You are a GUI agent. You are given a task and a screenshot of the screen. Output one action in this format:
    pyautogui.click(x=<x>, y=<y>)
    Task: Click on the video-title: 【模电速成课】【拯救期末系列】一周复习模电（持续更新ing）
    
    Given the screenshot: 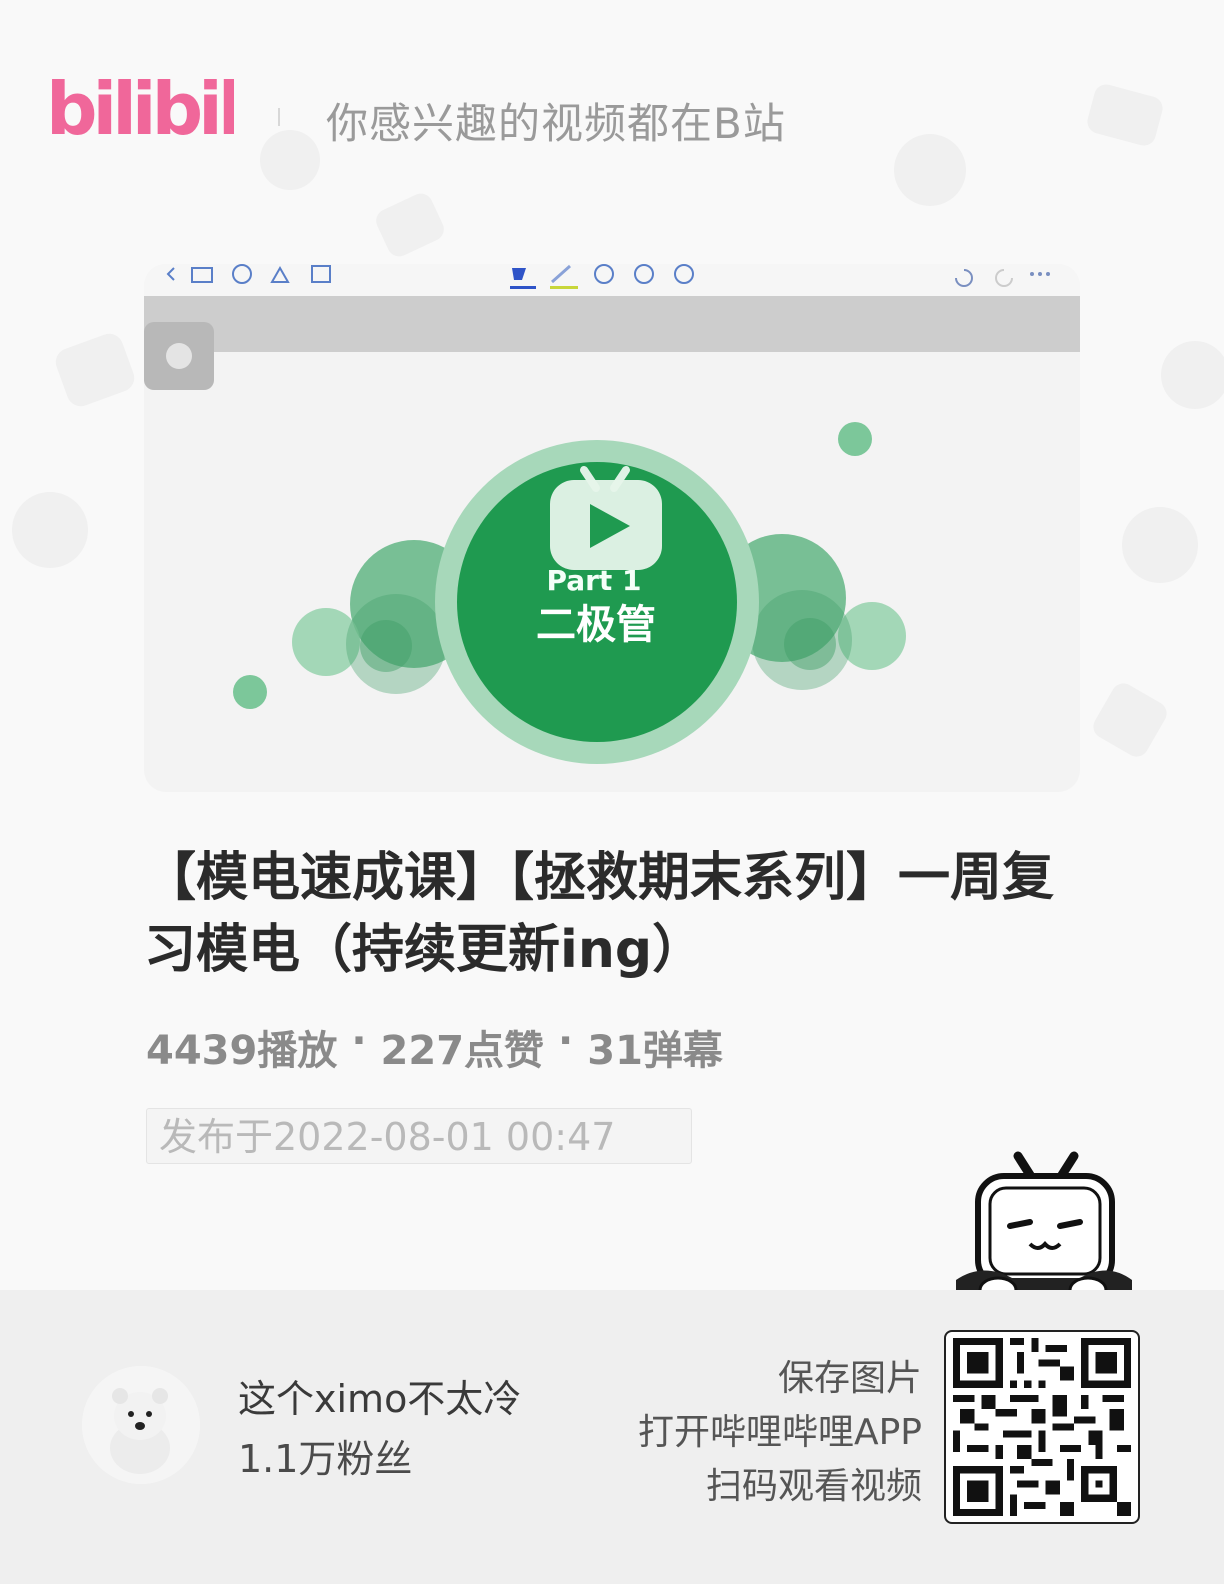 What is the action you would take?
    pyautogui.click(x=614, y=914)
    